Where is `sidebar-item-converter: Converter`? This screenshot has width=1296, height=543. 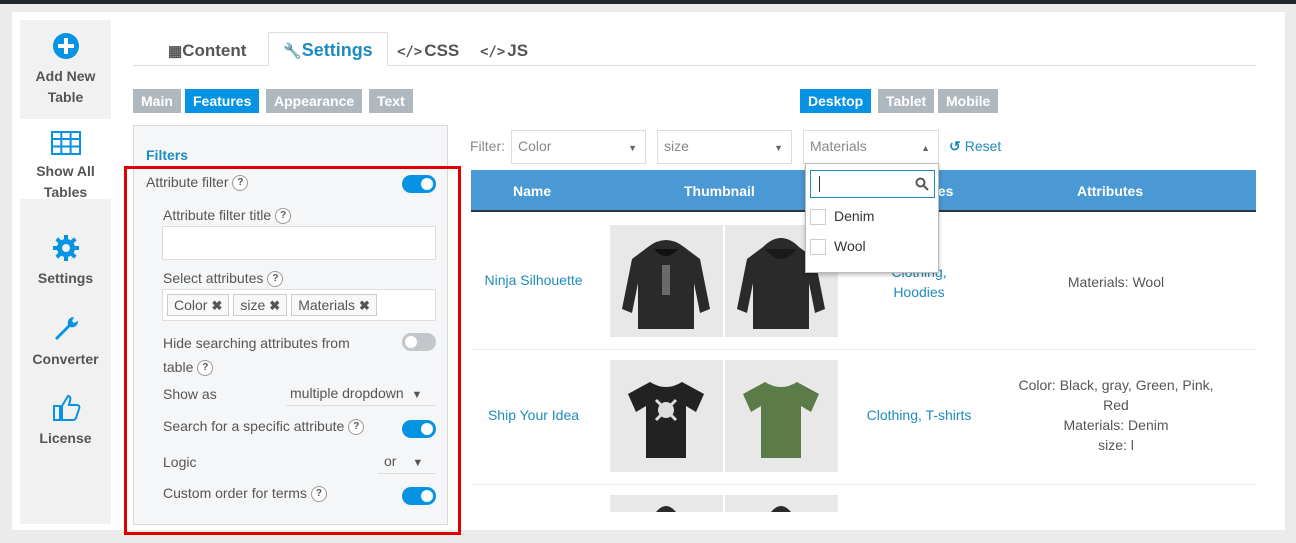
sidebar-item-converter: Converter is located at coordinates (65, 342).